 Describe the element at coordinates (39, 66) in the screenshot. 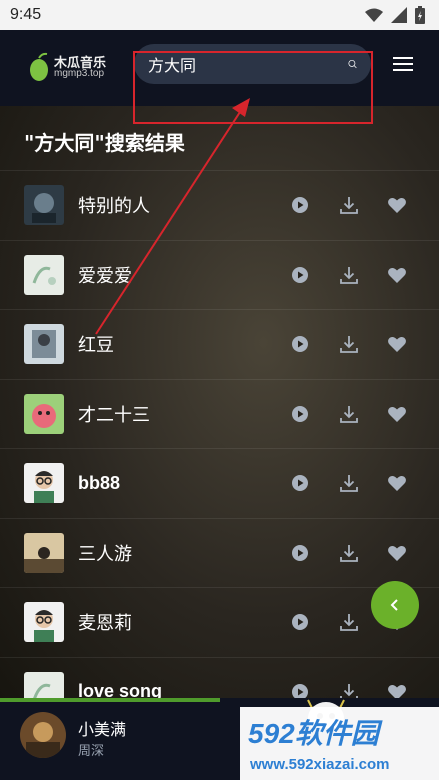

I see `leaf-logo-icon` at that location.